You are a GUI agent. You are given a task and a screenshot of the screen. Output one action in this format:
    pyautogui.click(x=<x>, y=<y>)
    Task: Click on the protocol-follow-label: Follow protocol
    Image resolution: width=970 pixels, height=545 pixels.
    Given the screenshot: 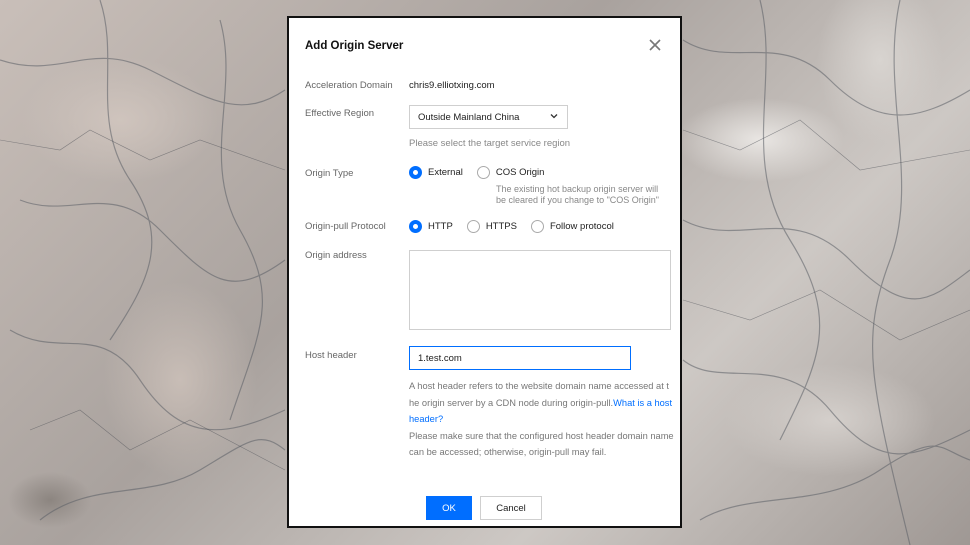 What is the action you would take?
    pyautogui.click(x=581, y=226)
    